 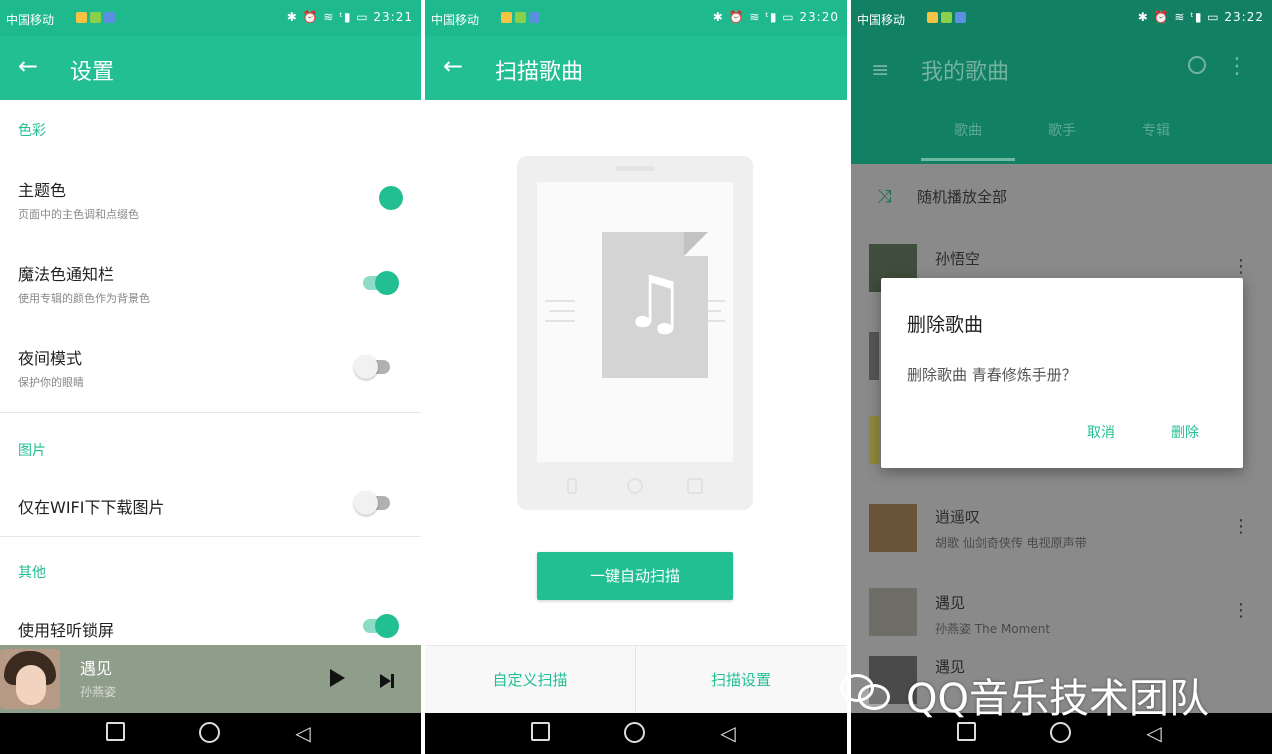 I want to click on page-title: 我的歌曲, so click(x=965, y=72).